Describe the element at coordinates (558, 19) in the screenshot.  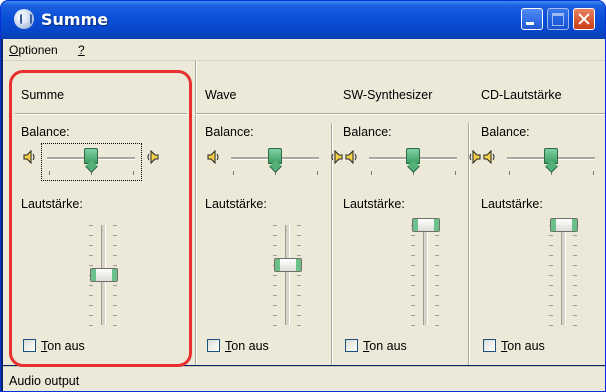
I see `maximize-button` at that location.